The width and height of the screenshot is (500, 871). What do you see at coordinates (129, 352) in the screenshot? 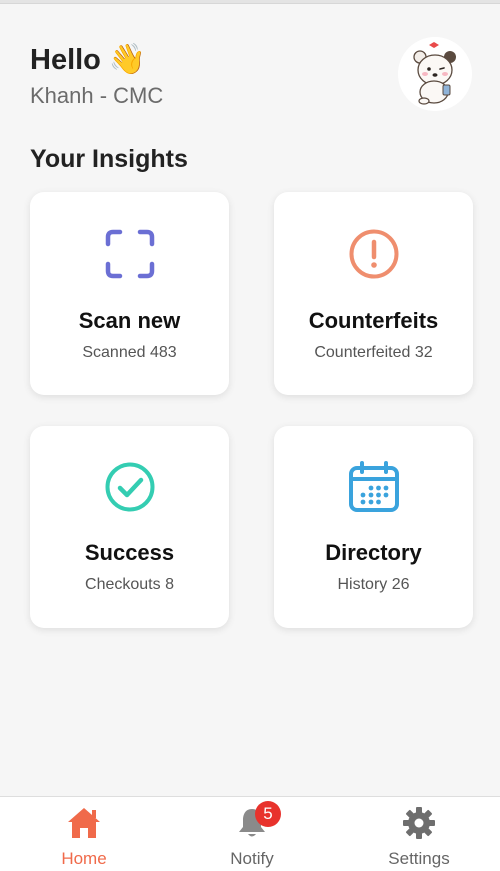
I see `card-subtitle: Scanned 483` at bounding box center [129, 352].